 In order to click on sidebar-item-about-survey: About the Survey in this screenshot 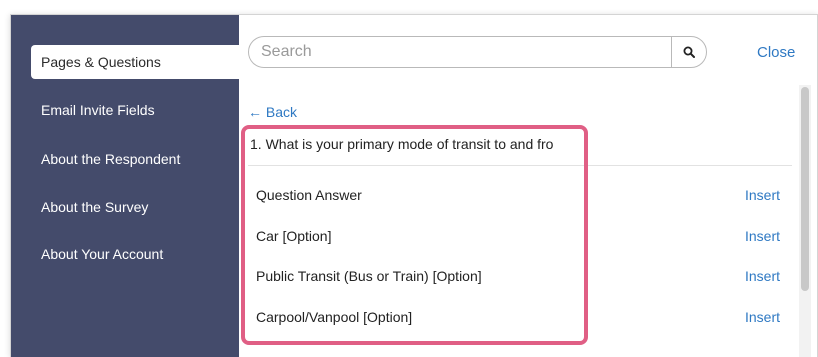, I will do `click(135, 207)`.